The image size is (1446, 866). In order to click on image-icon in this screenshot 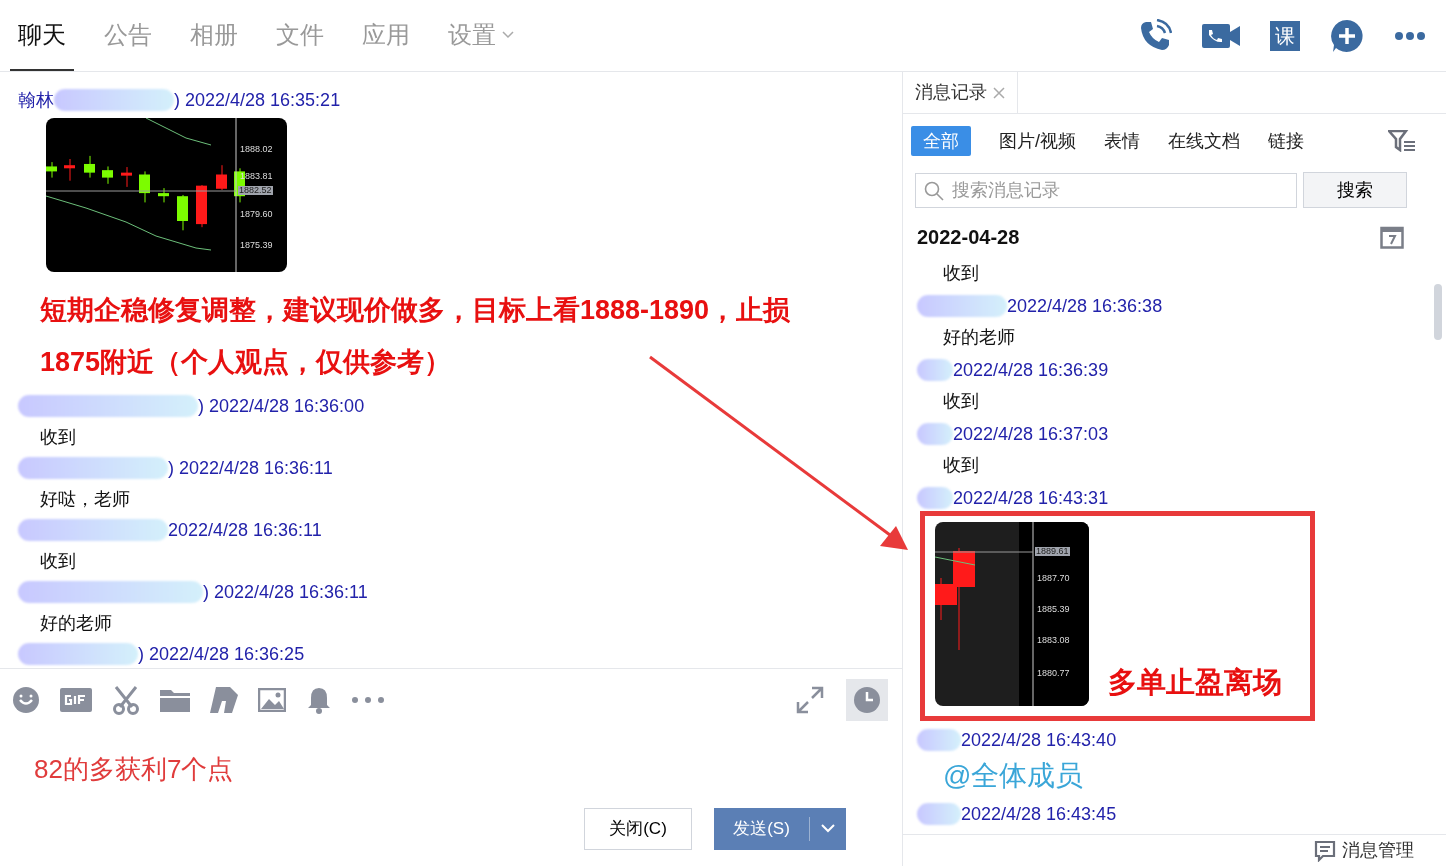, I will do `click(272, 699)`.